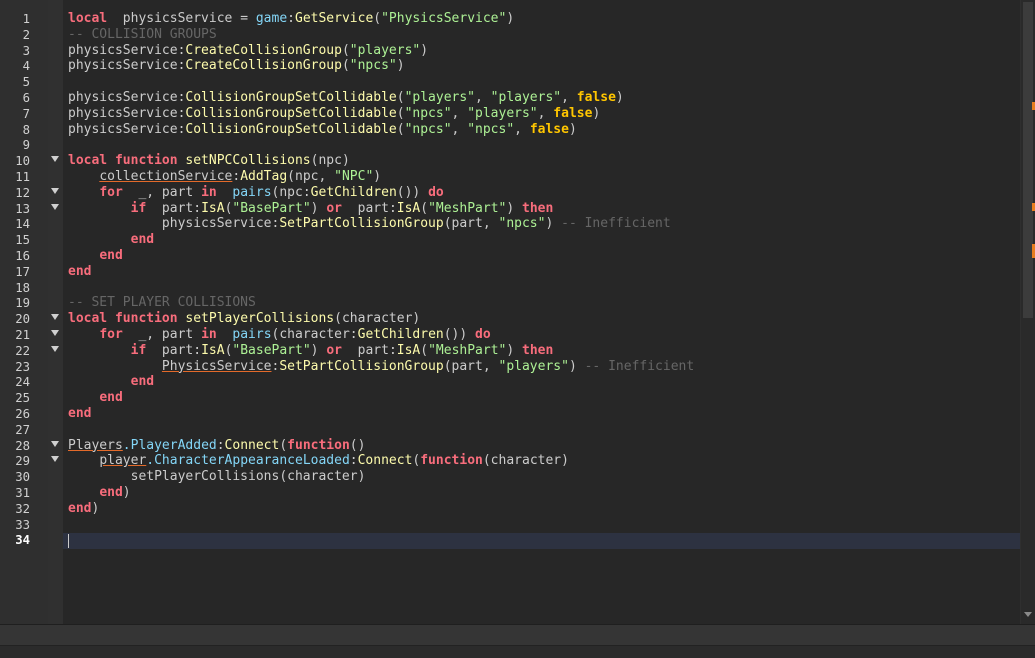  I want to click on code-line: 34, so click(510, 540).